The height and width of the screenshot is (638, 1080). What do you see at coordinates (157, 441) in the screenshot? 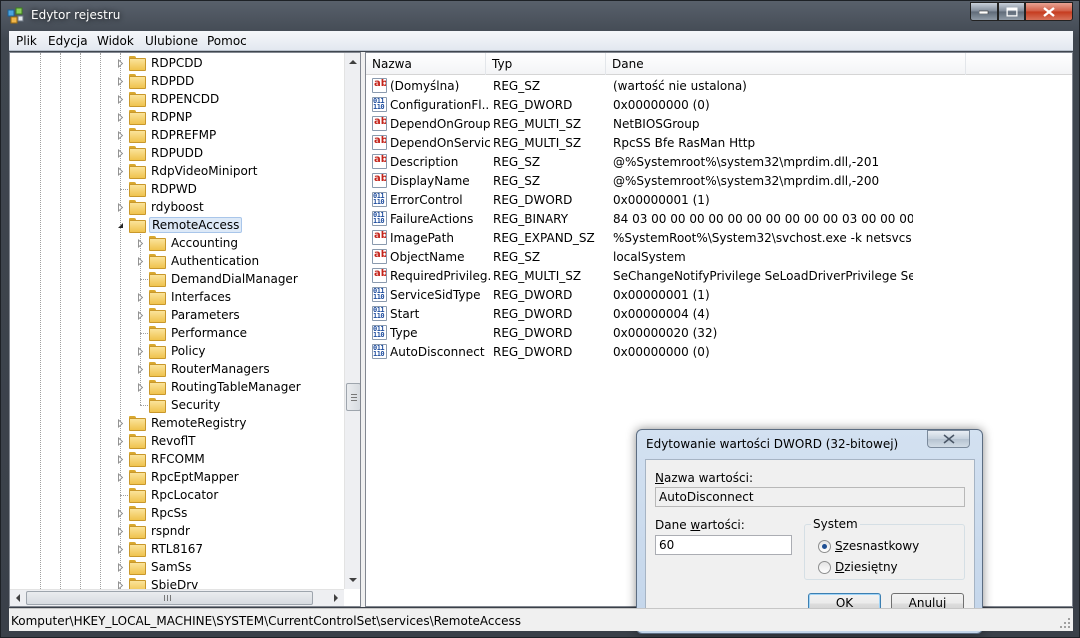
I see `tree-item: RevoflT` at bounding box center [157, 441].